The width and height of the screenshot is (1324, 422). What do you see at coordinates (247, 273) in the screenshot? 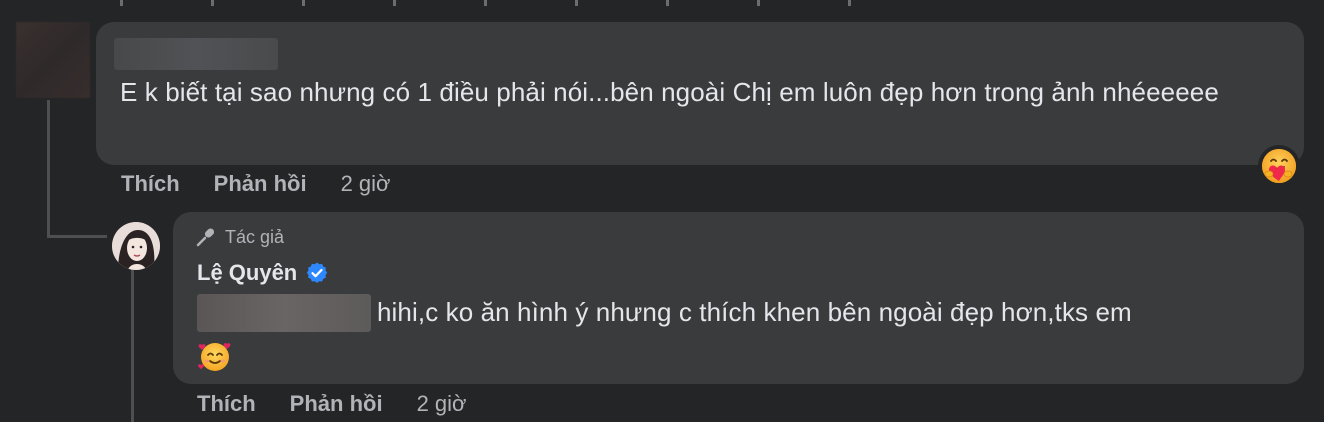
I see `author-name: Lệ Quyên` at bounding box center [247, 273].